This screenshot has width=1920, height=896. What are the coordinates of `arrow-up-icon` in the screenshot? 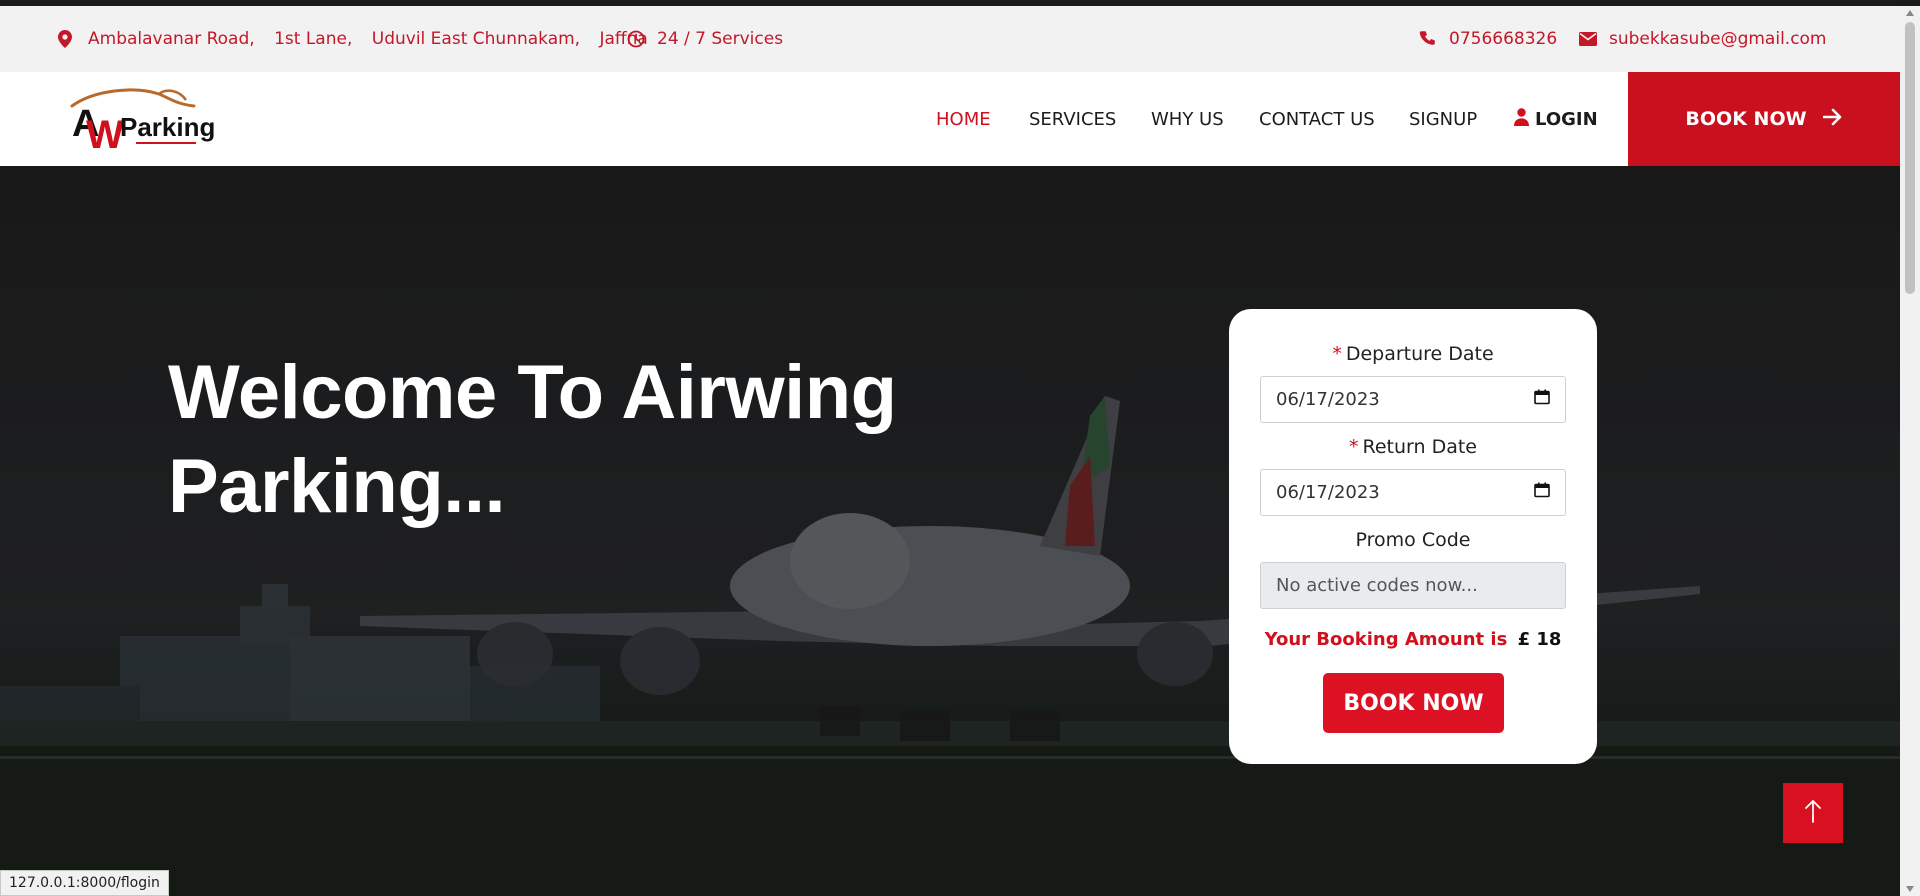 It's located at (1813, 813).